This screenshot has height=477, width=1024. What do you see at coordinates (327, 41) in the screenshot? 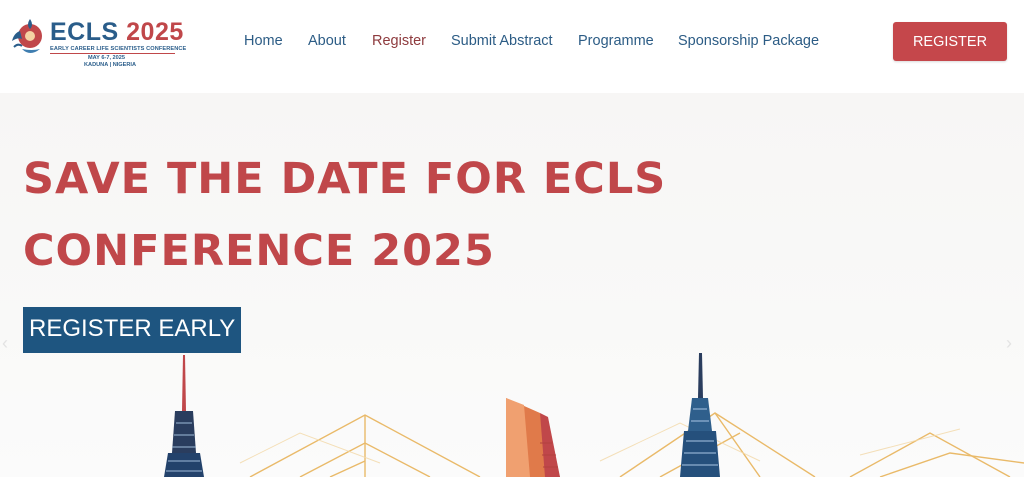
I see `nav-about: About` at bounding box center [327, 41].